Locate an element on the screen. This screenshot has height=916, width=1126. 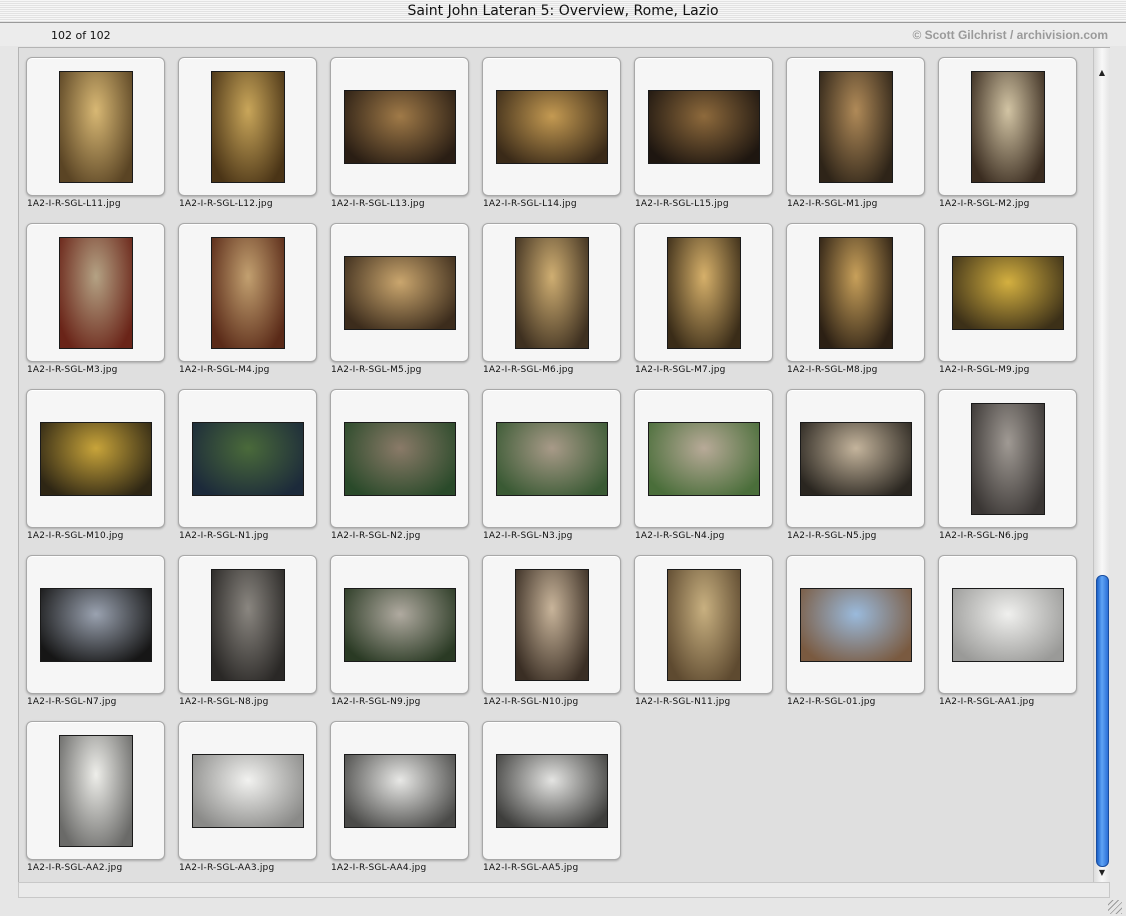
thumbnail-item: 1A2-I-R-SGL-N1.jpg is located at coordinates (244, 461).